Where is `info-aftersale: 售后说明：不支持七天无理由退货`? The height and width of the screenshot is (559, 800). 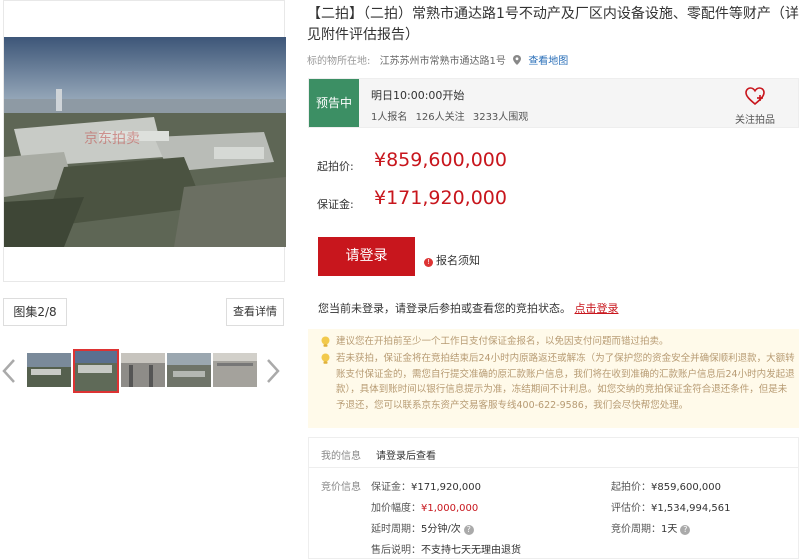 info-aftersale: 售后说明：不支持七天无理由退货 is located at coordinates (446, 548).